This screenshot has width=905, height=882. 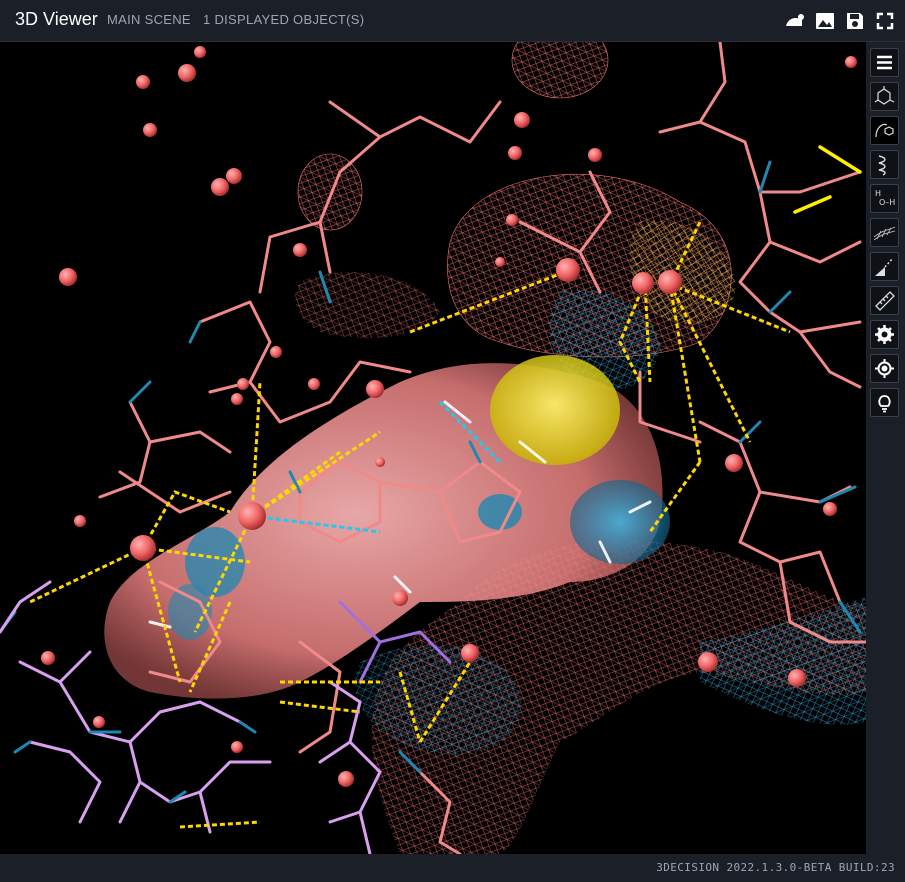 I want to click on build-version: 3DECISION 2022.1.3.0-BETA BUILD:23, so click(x=775, y=867).